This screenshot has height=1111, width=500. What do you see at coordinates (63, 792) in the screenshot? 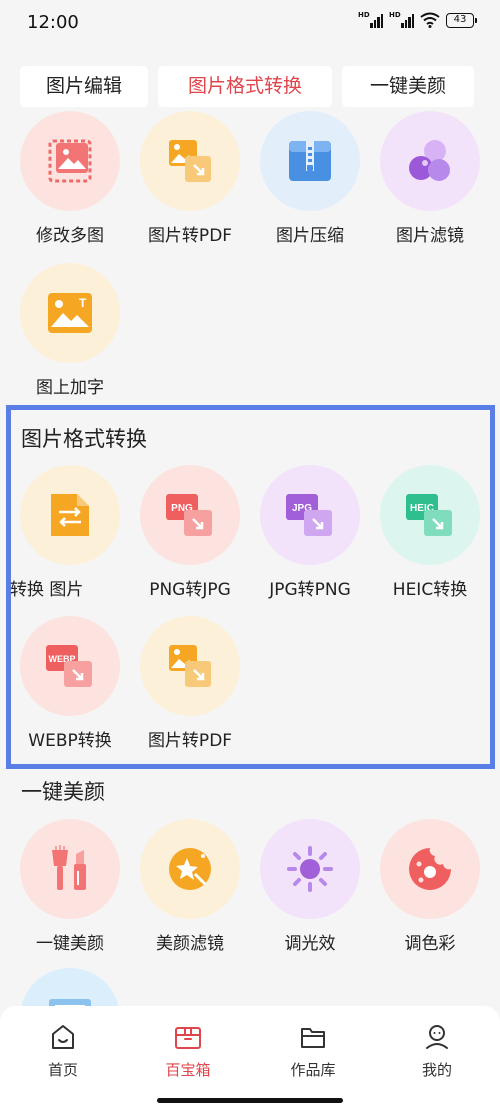
I see `section-title-beauty: 一键美颜` at bounding box center [63, 792].